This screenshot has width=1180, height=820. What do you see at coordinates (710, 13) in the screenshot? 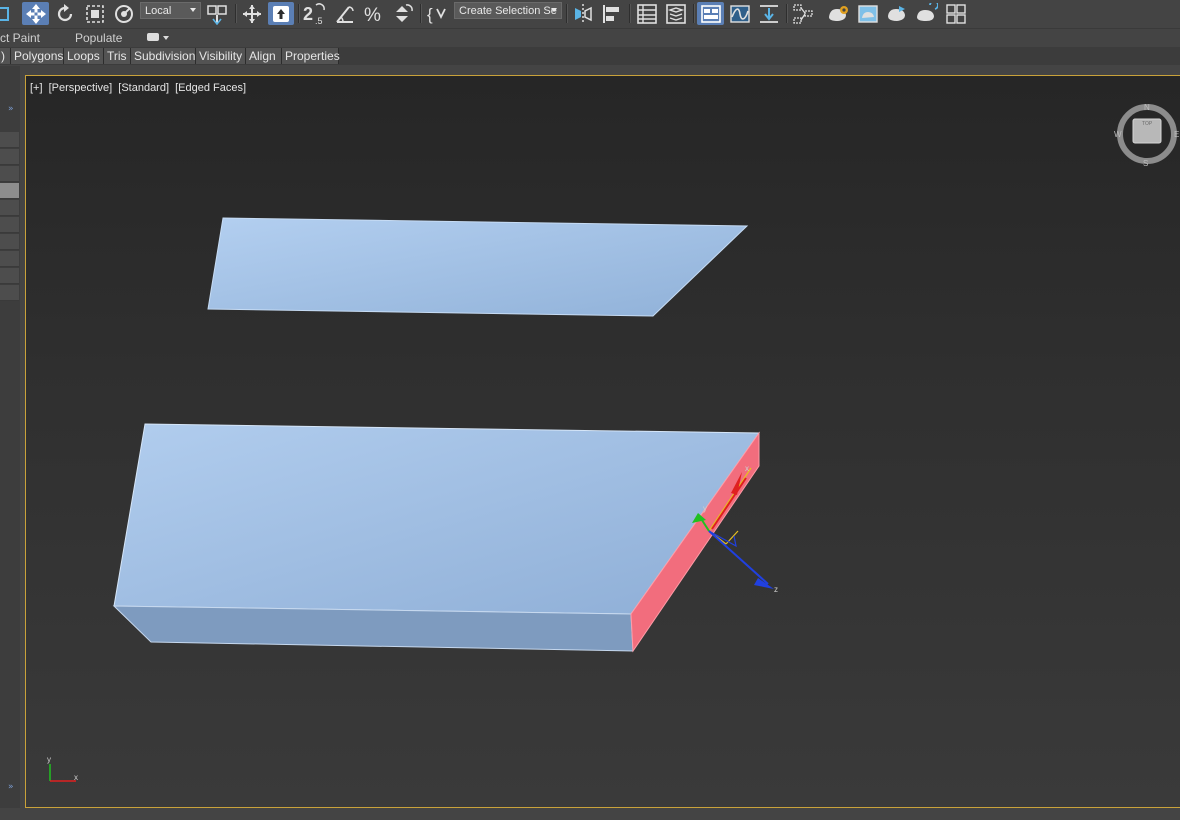
I see `ribbon-toggle-icon` at bounding box center [710, 13].